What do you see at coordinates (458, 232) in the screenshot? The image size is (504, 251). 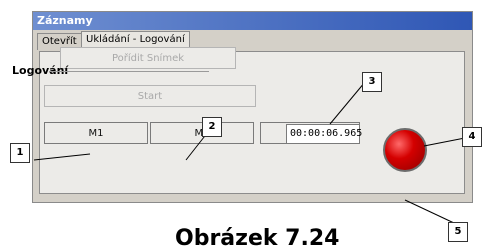 I see `callout-5: 5` at bounding box center [458, 232].